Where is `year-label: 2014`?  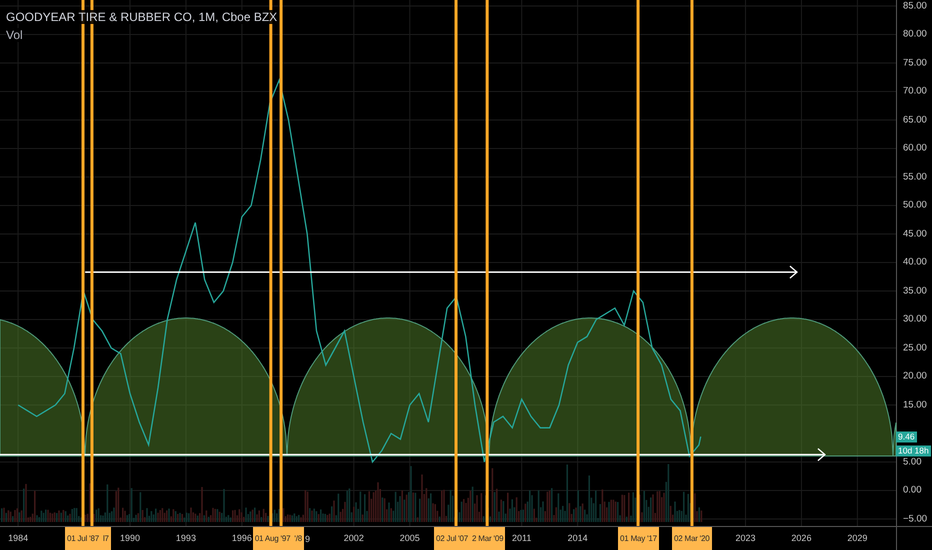 year-label: 2014 is located at coordinates (578, 538).